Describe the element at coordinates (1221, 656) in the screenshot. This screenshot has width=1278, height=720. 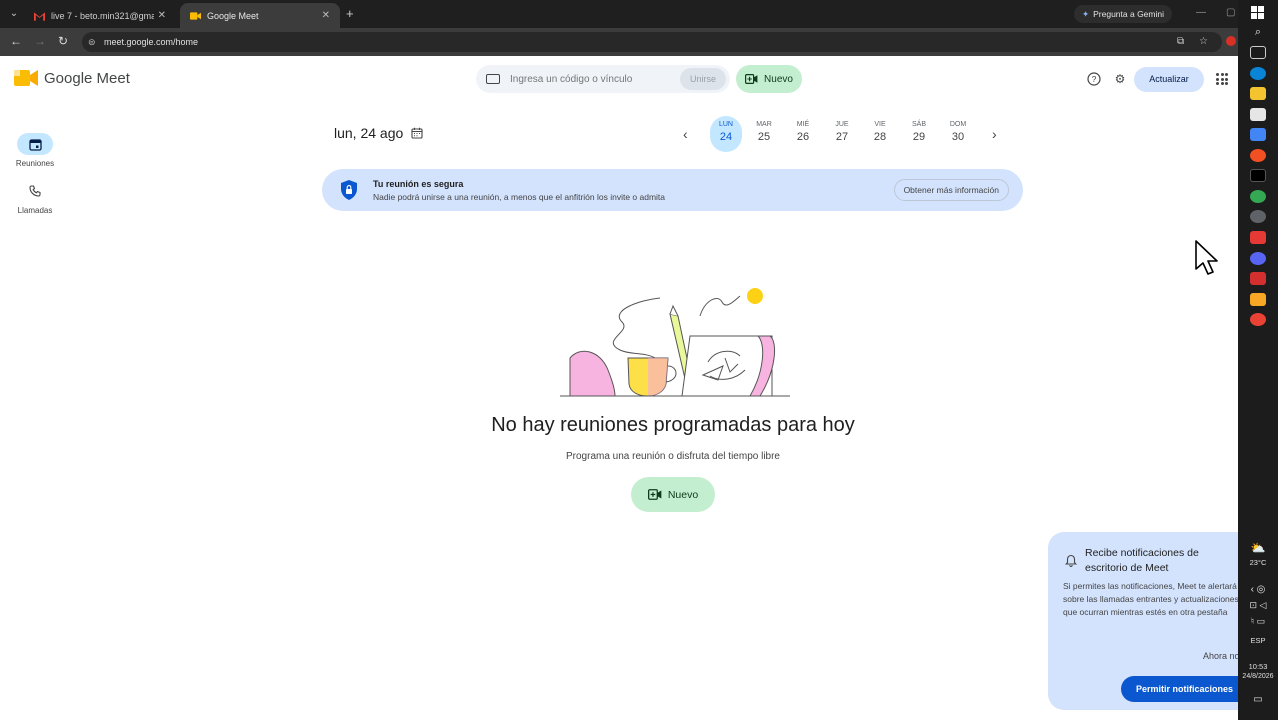
I see `not-now-button: Ahora no` at that location.